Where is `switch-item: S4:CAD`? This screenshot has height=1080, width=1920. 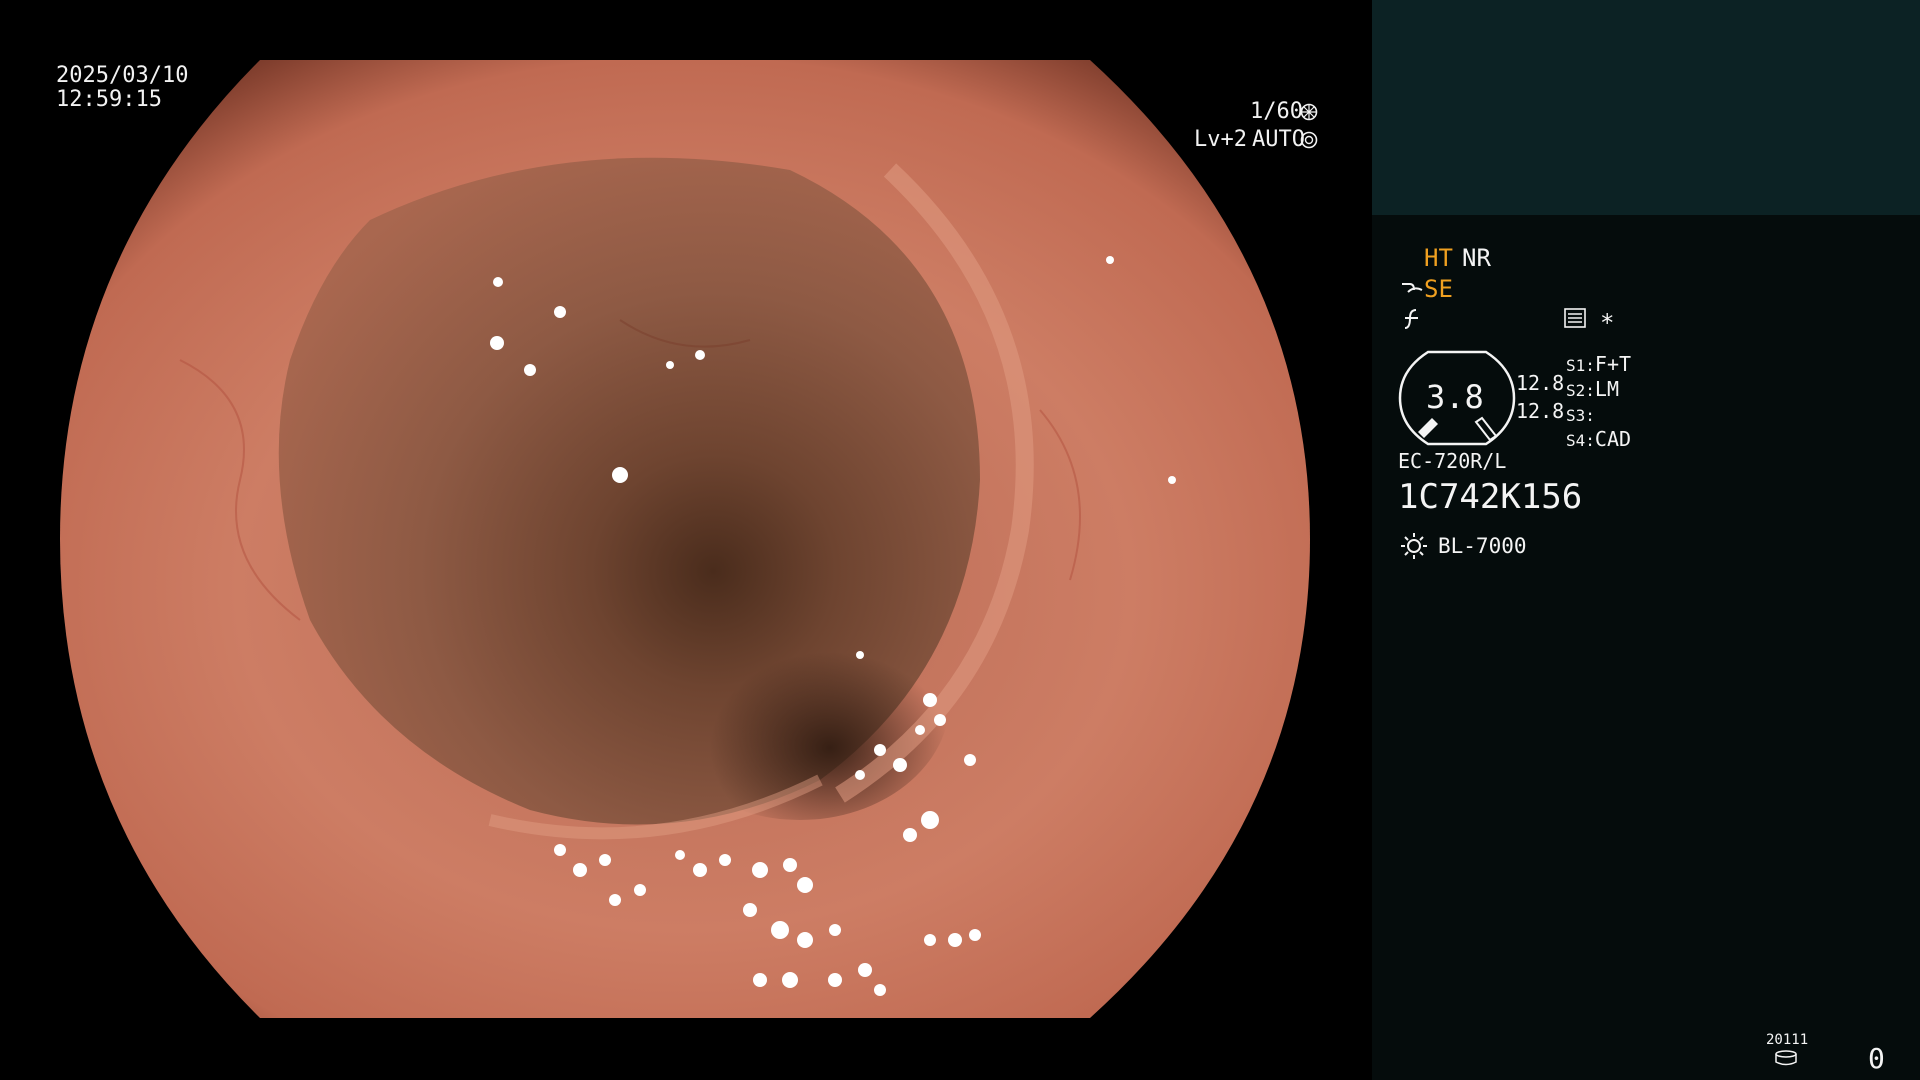
switch-item: S4:CAD is located at coordinates (1598, 439).